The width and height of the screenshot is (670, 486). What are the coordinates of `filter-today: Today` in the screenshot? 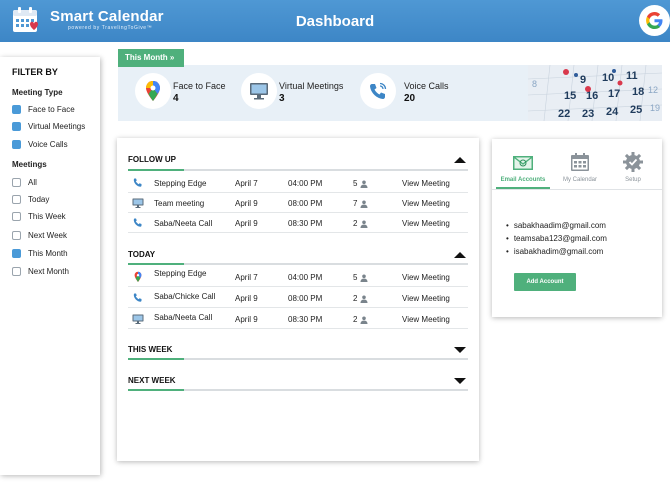 It's located at (30, 199).